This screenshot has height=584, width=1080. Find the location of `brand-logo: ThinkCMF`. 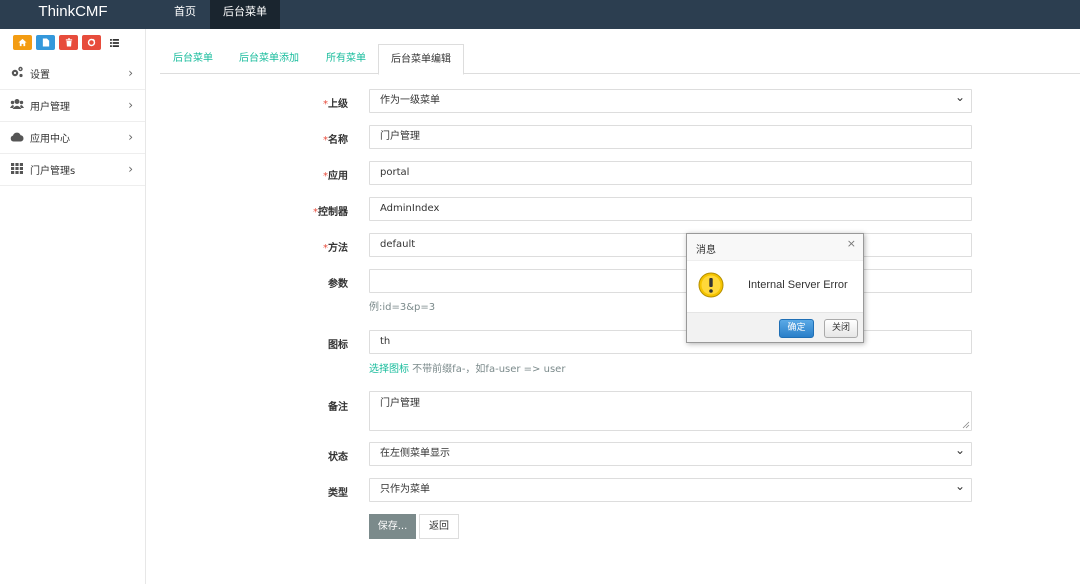

brand-logo: ThinkCMF is located at coordinates (73, 14).